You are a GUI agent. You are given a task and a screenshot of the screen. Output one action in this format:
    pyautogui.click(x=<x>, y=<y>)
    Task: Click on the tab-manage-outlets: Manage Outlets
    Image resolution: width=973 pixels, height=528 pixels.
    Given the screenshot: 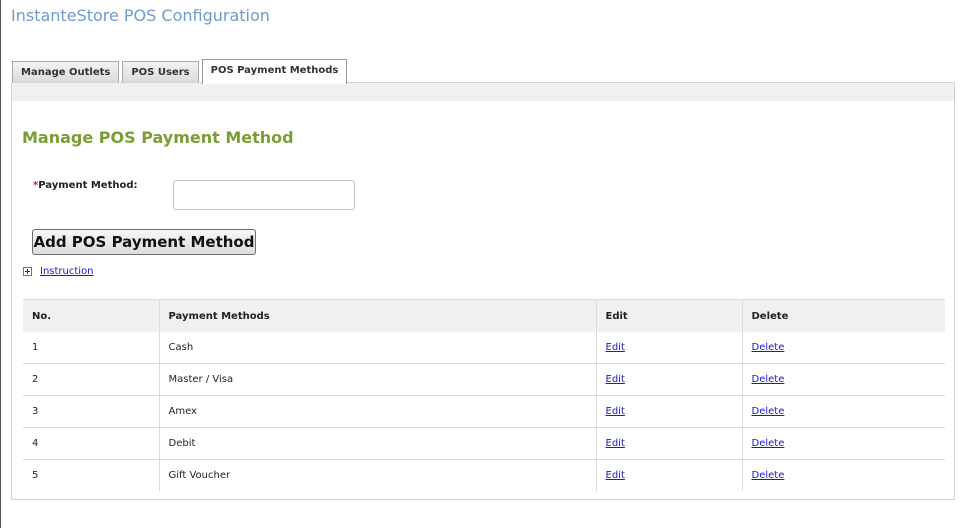 What is the action you would take?
    pyautogui.click(x=66, y=72)
    